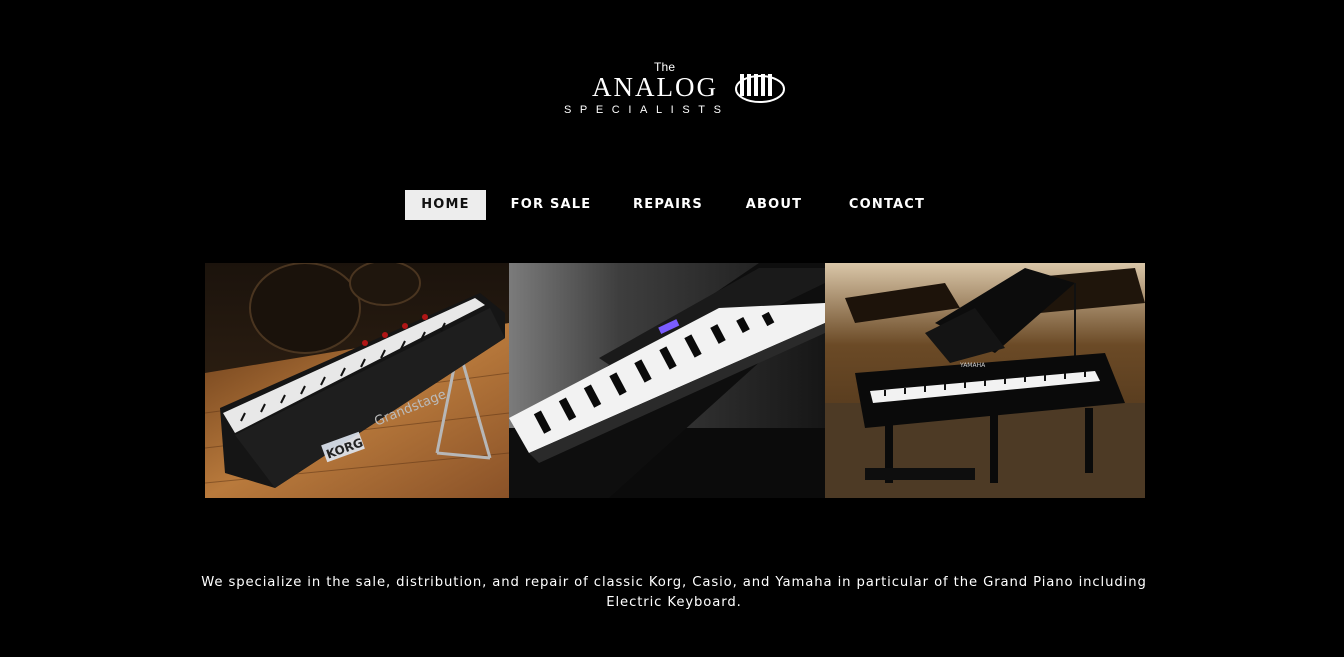 This screenshot has height=657, width=1344. Describe the element at coordinates (887, 205) in the screenshot. I see `nav-item-contact: CONTACT` at that location.